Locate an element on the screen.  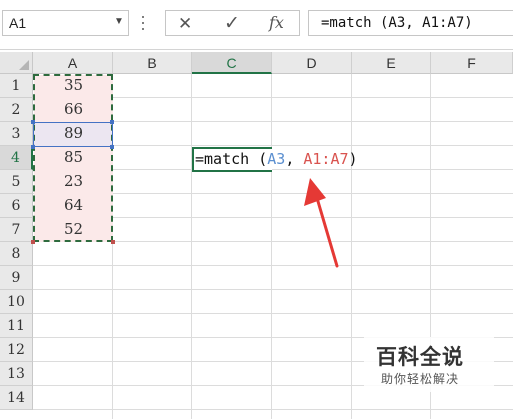
arrow-head is located at coordinates (315, 192).